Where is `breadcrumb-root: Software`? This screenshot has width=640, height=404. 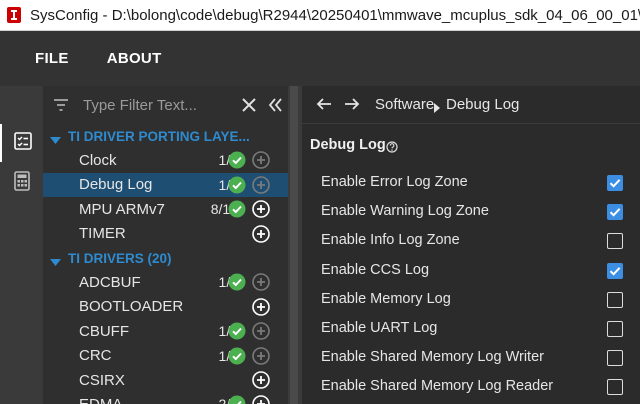
breadcrumb-root: Software is located at coordinates (404, 104).